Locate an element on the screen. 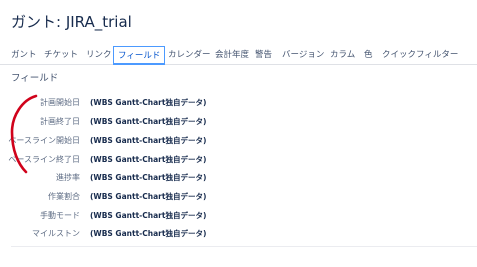 Image resolution: width=477 pixels, height=267 pixels. red-annotation-stroke is located at coordinates (24, 134).